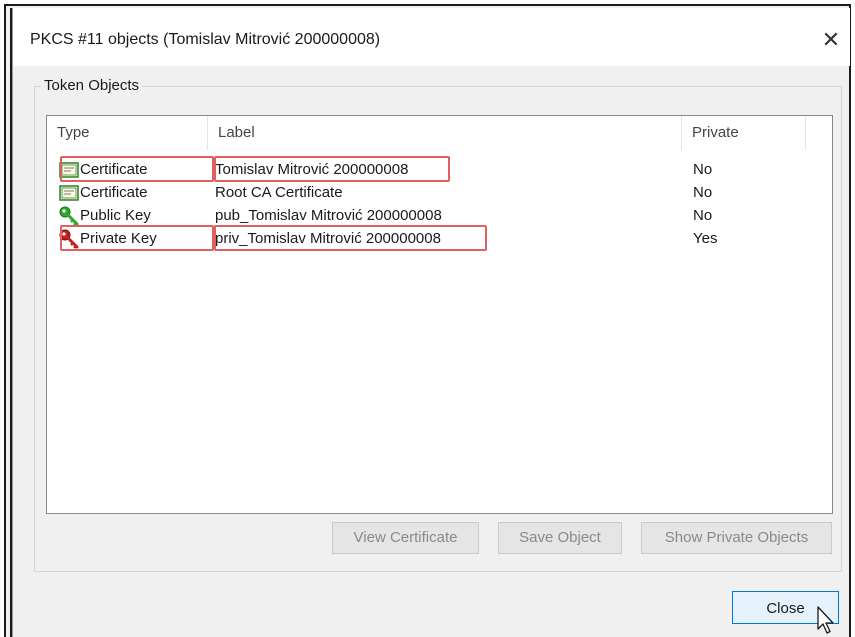 This screenshot has height=637, width=855. I want to click on show-private-objects-button: Show Private Objects, so click(736, 538).